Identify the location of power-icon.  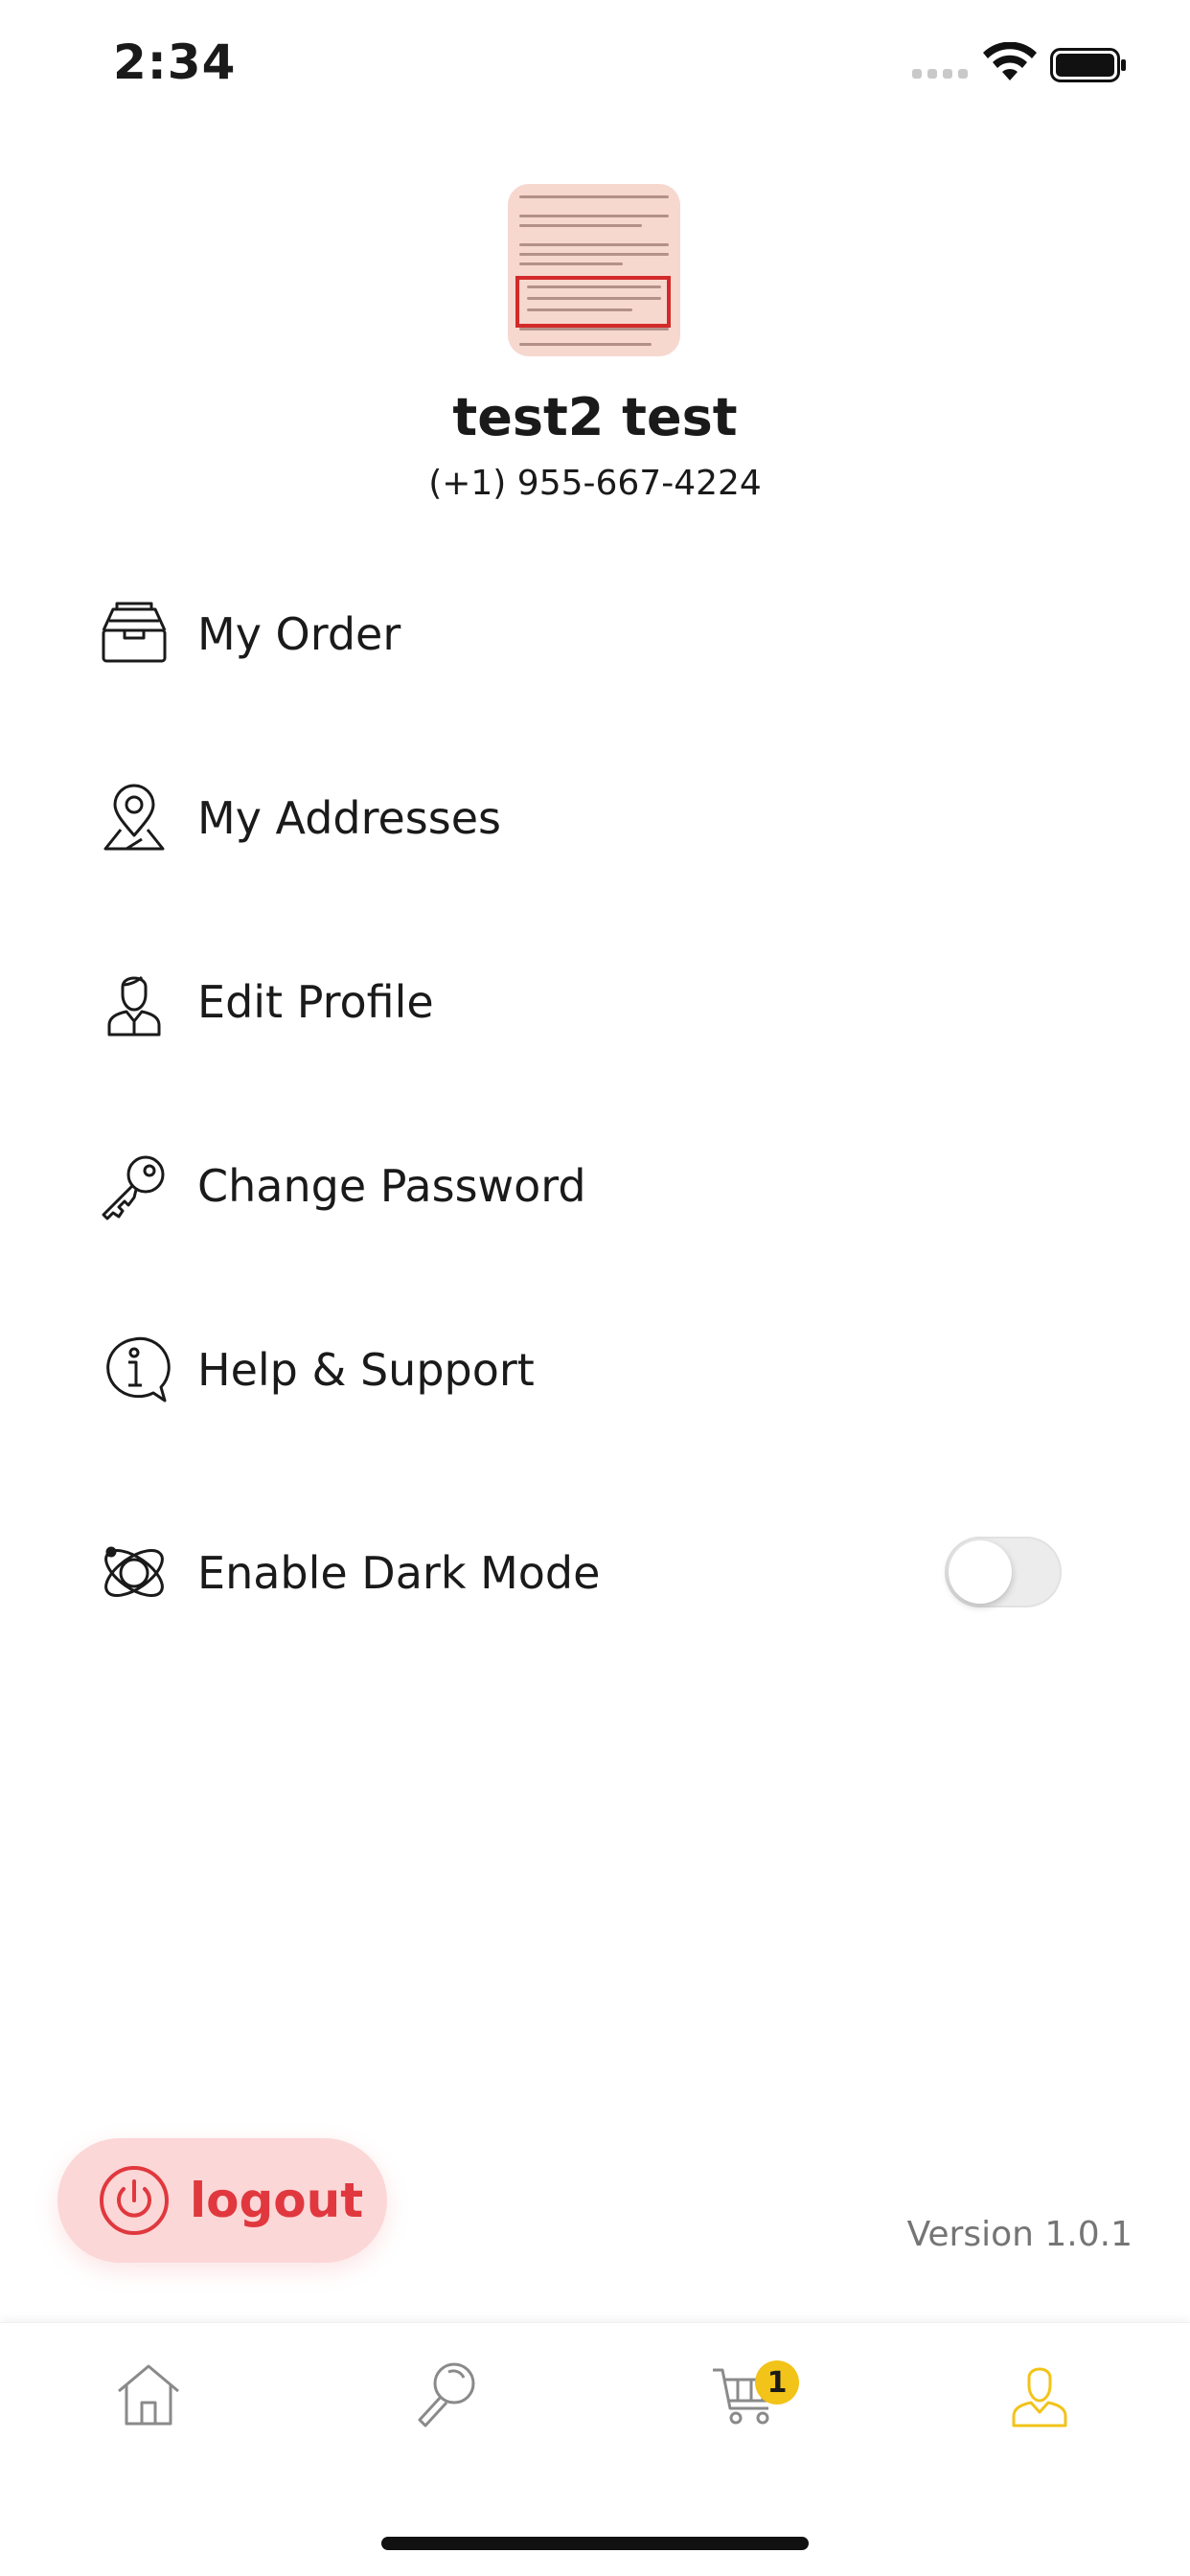
(135, 2201).